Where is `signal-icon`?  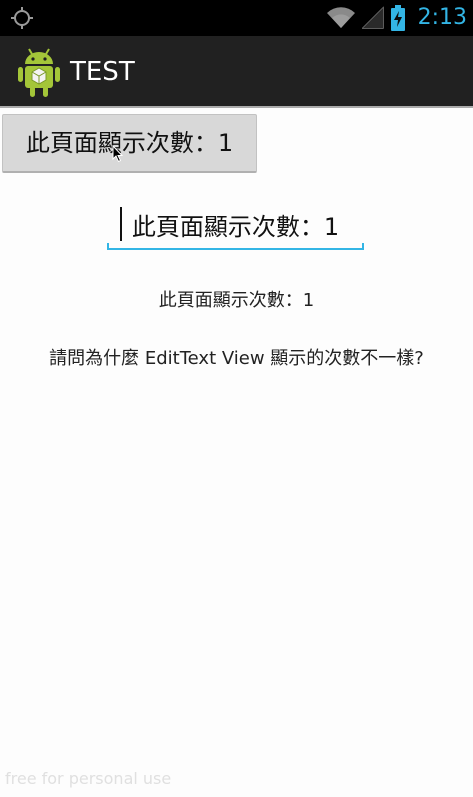
signal-icon is located at coordinates (372, 17).